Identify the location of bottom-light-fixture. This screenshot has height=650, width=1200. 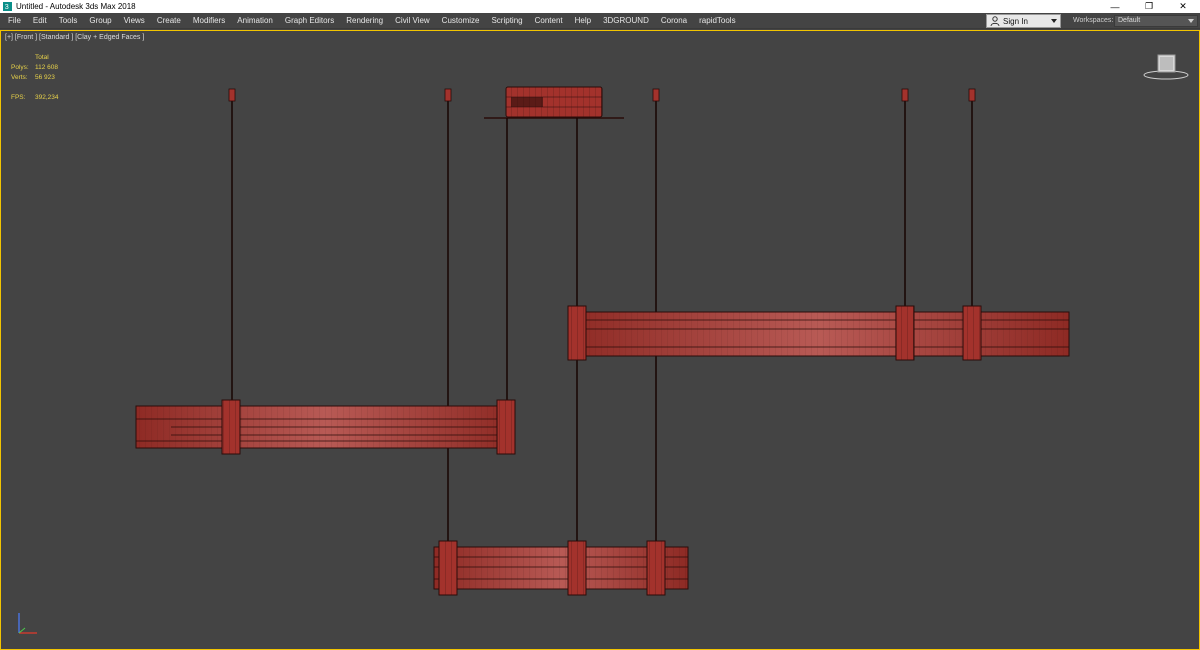
(561, 568).